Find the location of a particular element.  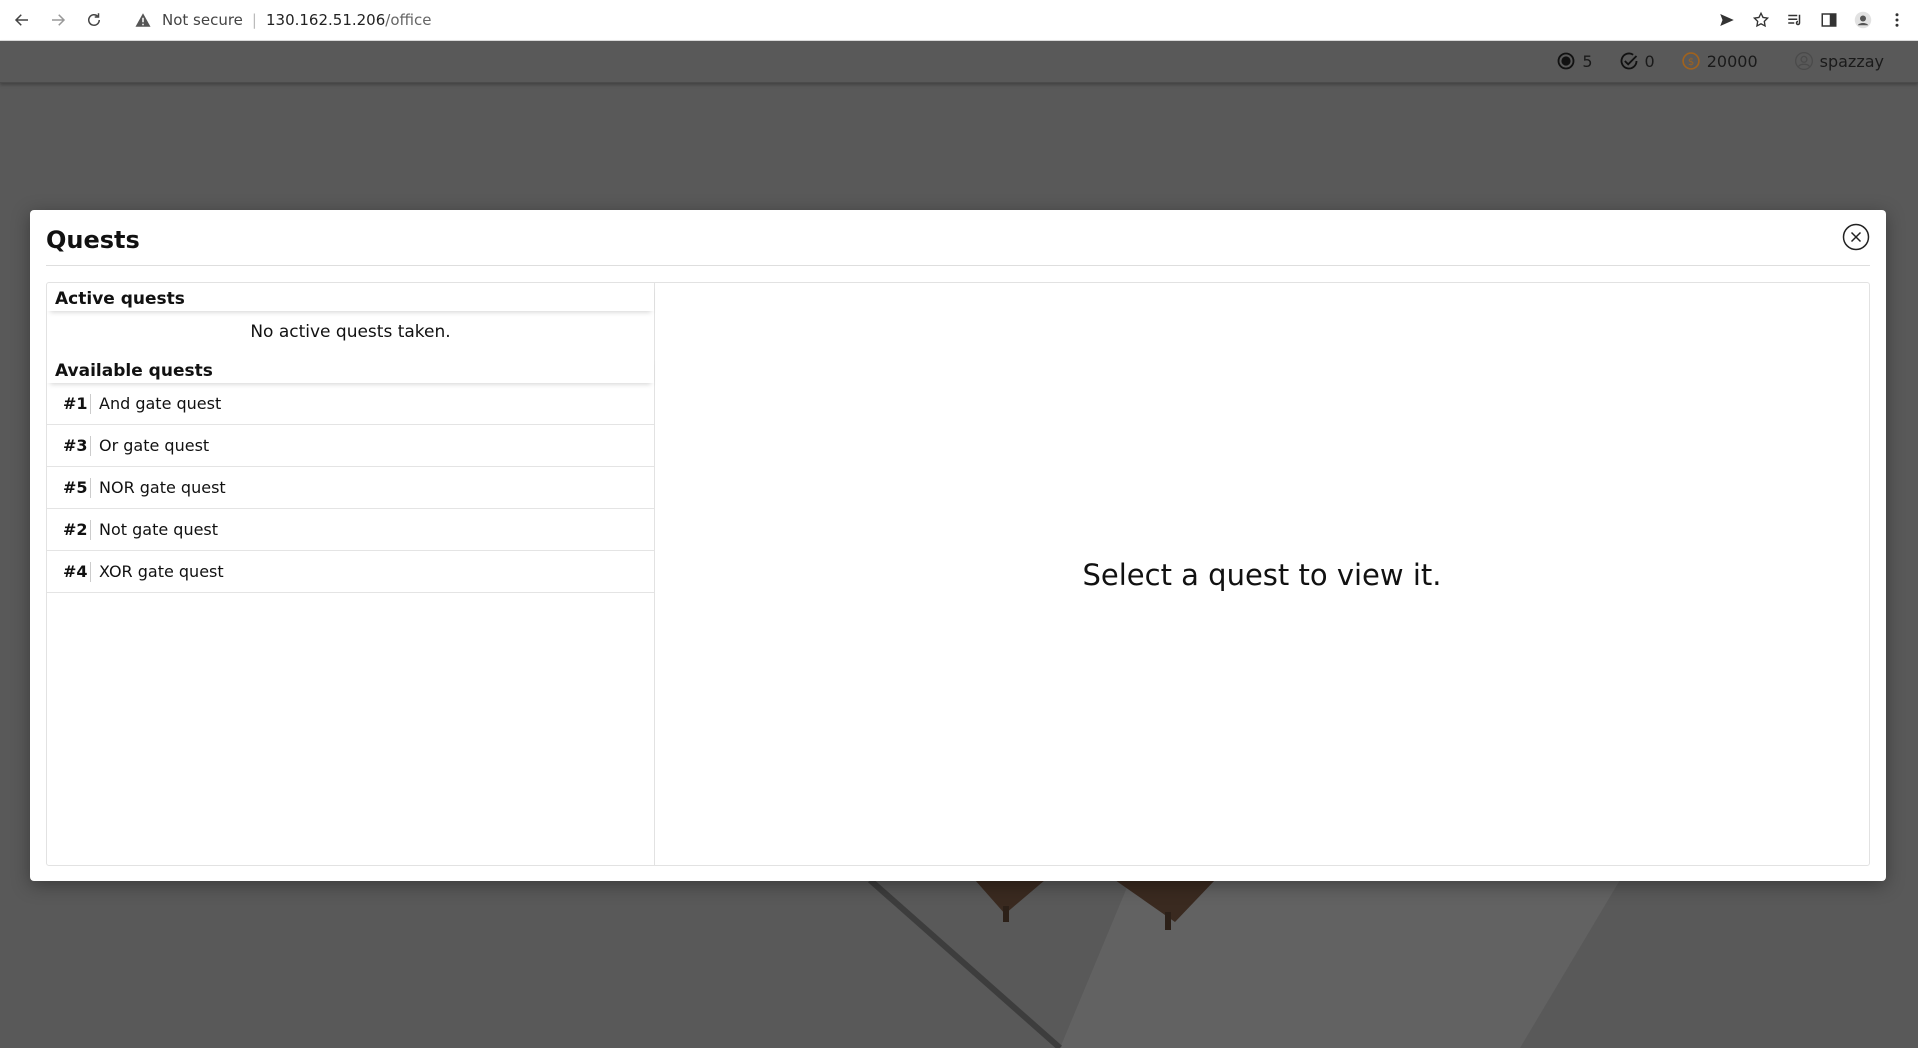

quest-item: #4 XOR gate quest is located at coordinates (350, 572).